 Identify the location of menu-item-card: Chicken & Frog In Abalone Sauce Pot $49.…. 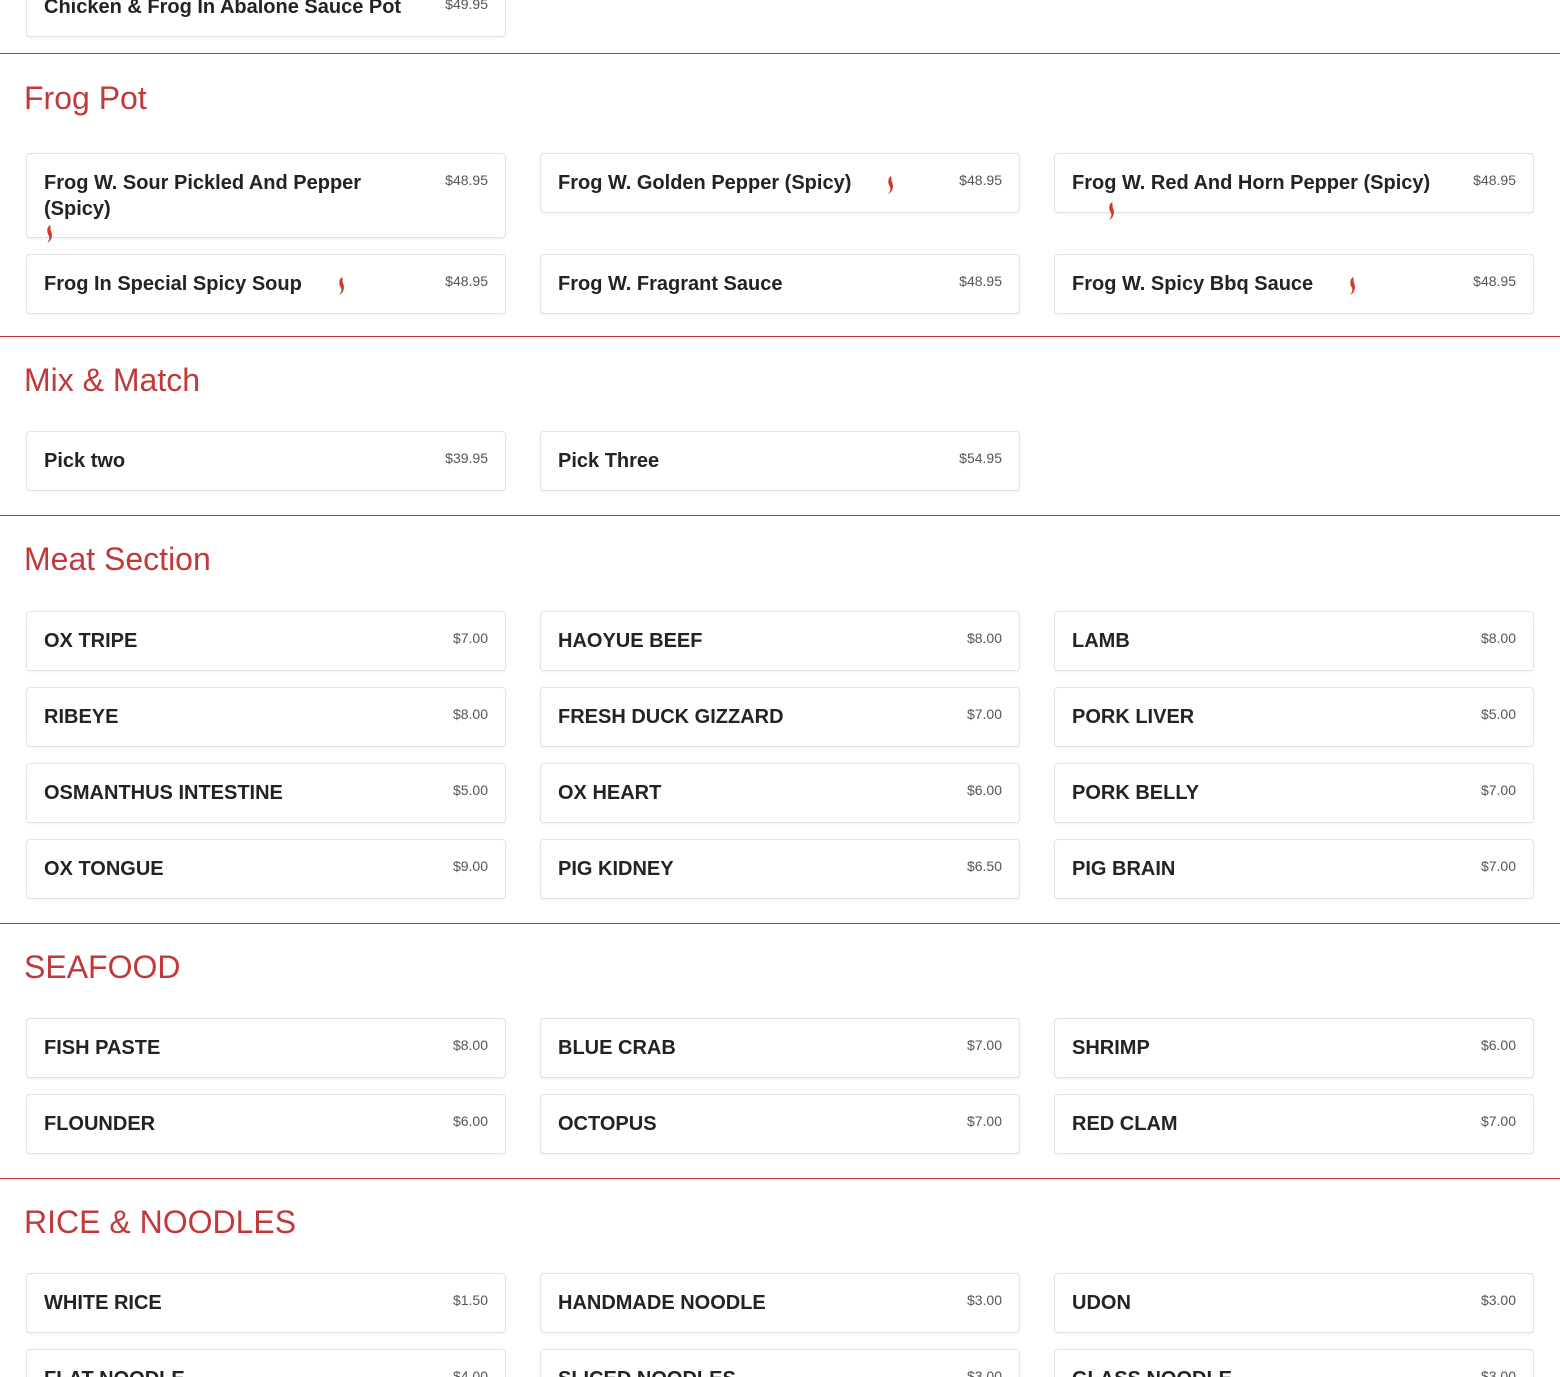
(266, 18).